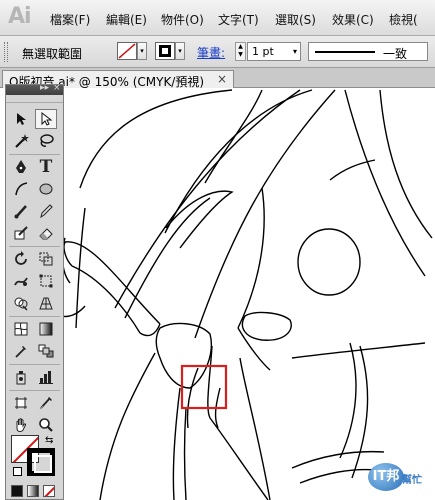 The image size is (435, 500). Describe the element at coordinates (21, 329) in the screenshot. I see `mesh-tool-icon` at that location.